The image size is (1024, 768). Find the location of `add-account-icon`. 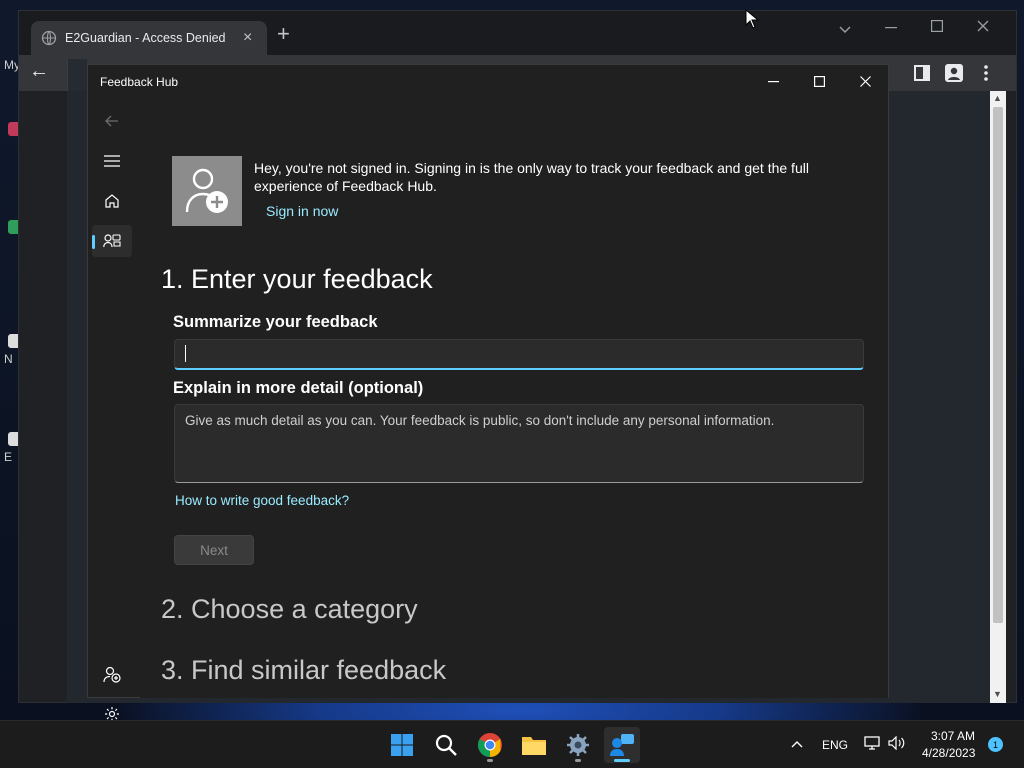

add-account-icon is located at coordinates (112, 674).